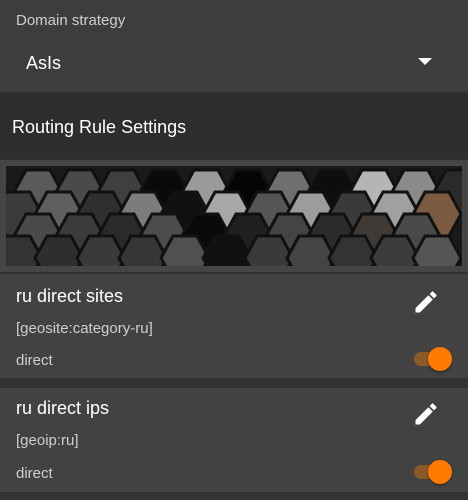  Describe the element at coordinates (425, 61) in the screenshot. I see `chevron-down-icon` at that location.